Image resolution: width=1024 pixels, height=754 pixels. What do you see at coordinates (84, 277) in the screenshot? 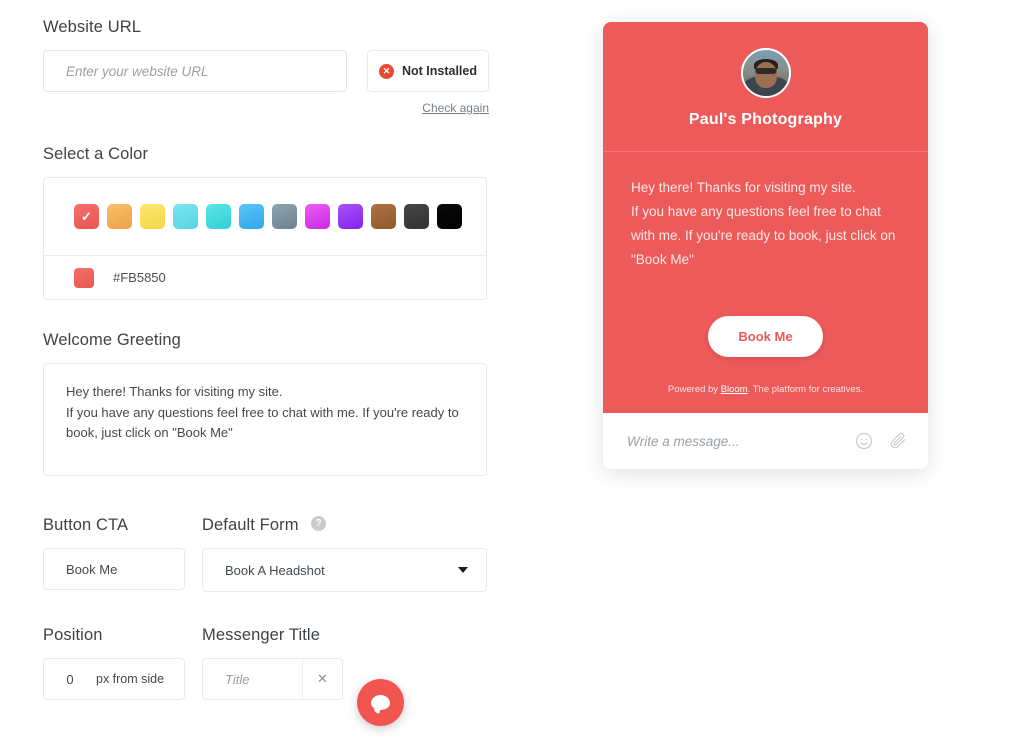
I see `selected-color-chip` at bounding box center [84, 277].